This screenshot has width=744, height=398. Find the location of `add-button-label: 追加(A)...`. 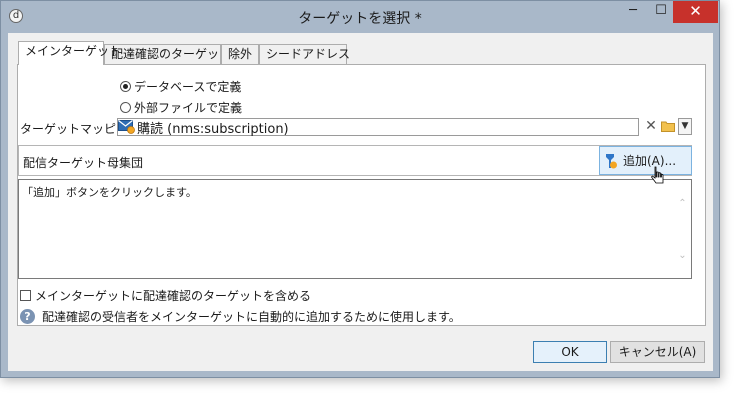

add-button-label: 追加(A)... is located at coordinates (650, 161).